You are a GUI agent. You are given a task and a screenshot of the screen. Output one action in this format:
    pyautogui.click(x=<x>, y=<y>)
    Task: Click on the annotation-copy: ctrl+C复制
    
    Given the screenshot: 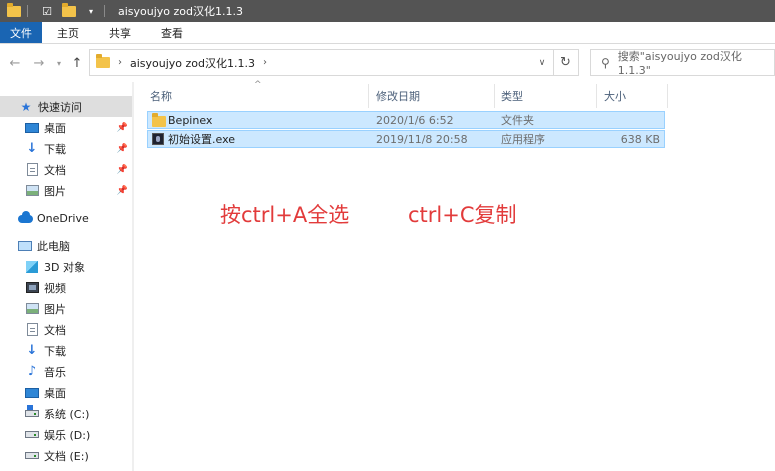 What is the action you would take?
    pyautogui.click(x=462, y=215)
    